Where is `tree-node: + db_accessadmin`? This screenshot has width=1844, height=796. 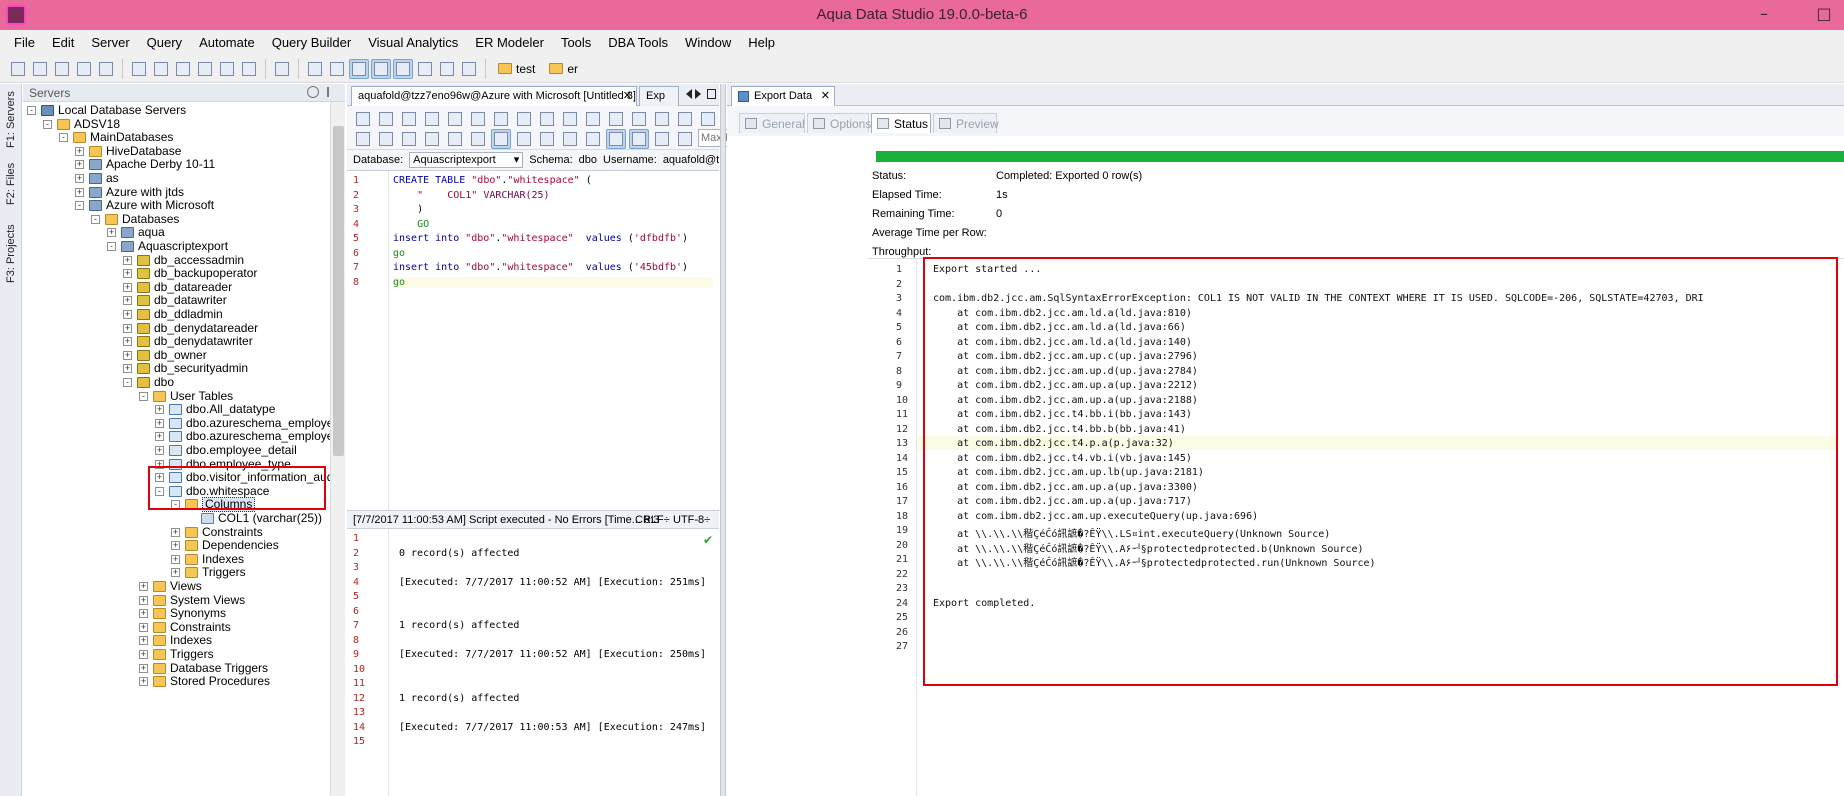 tree-node: + db_accessadmin is located at coordinates (183, 260).